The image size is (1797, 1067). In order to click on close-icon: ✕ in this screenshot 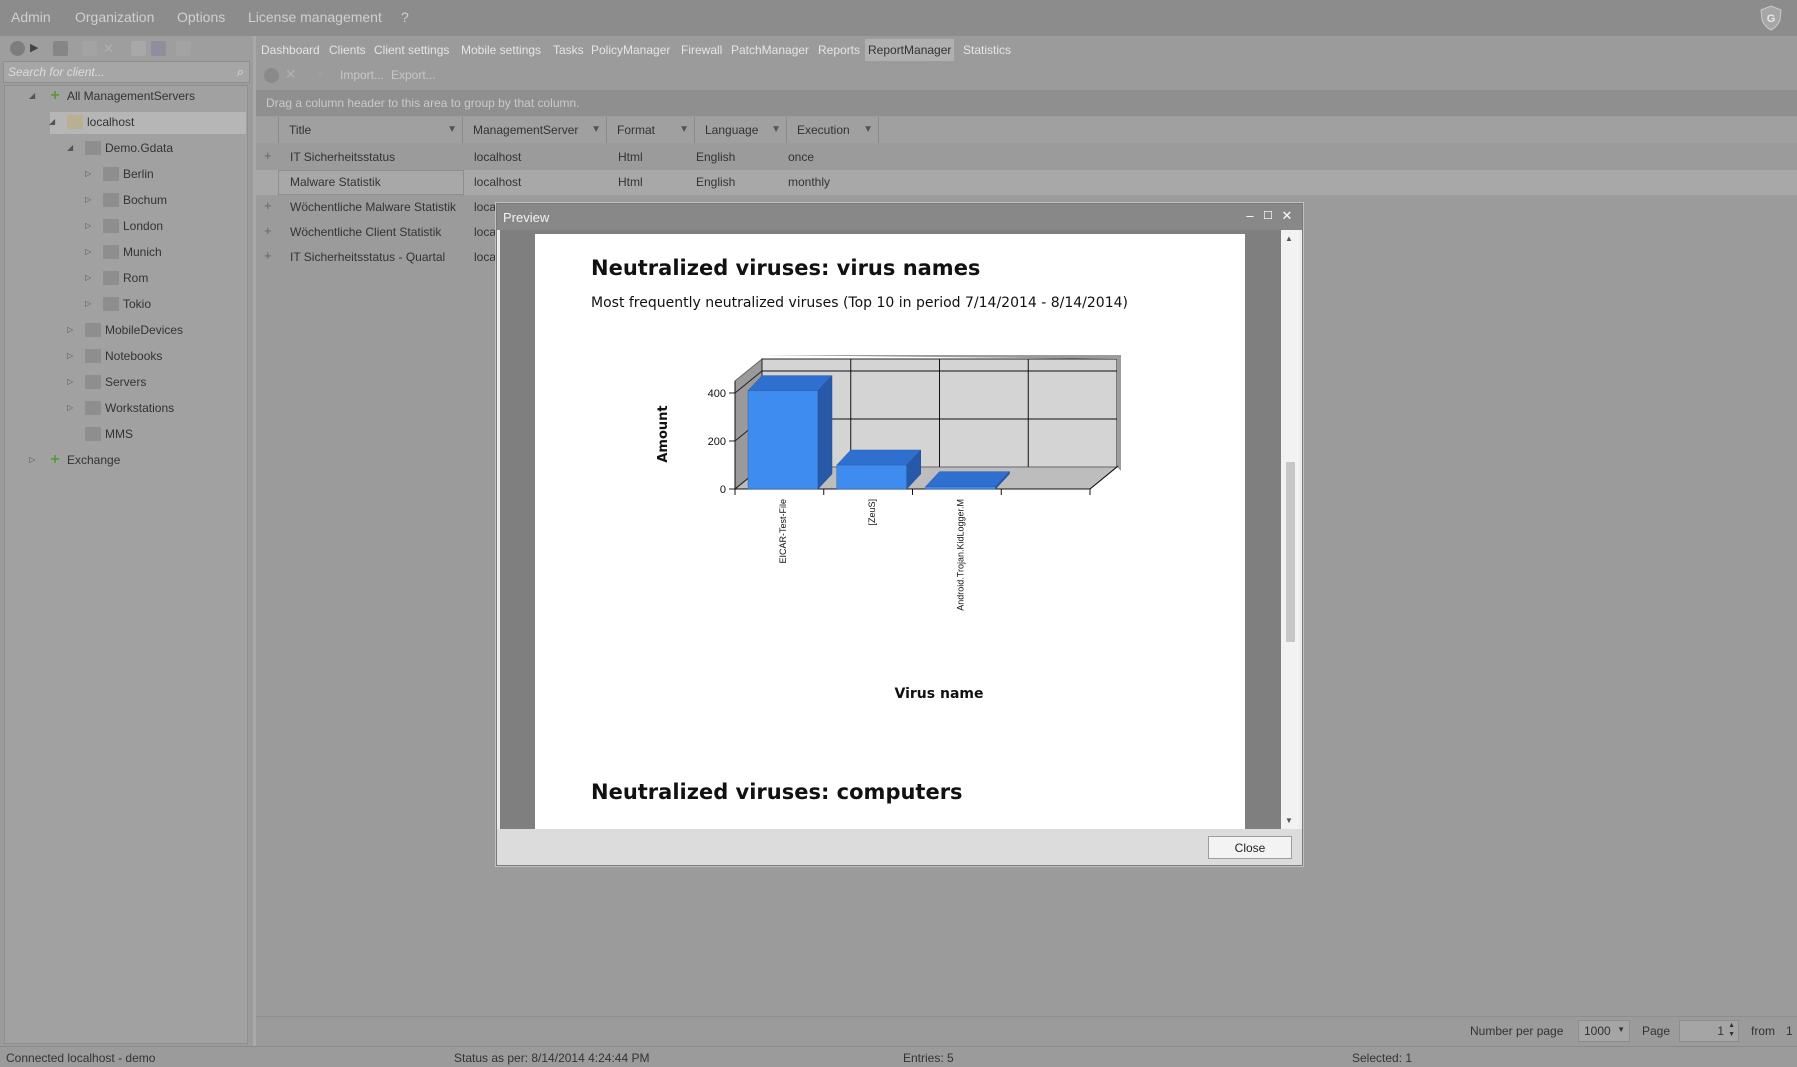, I will do `click(1287, 216)`.